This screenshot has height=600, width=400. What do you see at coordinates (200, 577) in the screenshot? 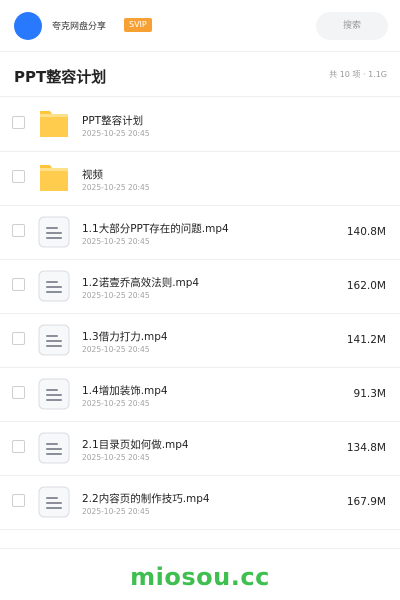
I see `watermark: miosou.cc` at bounding box center [200, 577].